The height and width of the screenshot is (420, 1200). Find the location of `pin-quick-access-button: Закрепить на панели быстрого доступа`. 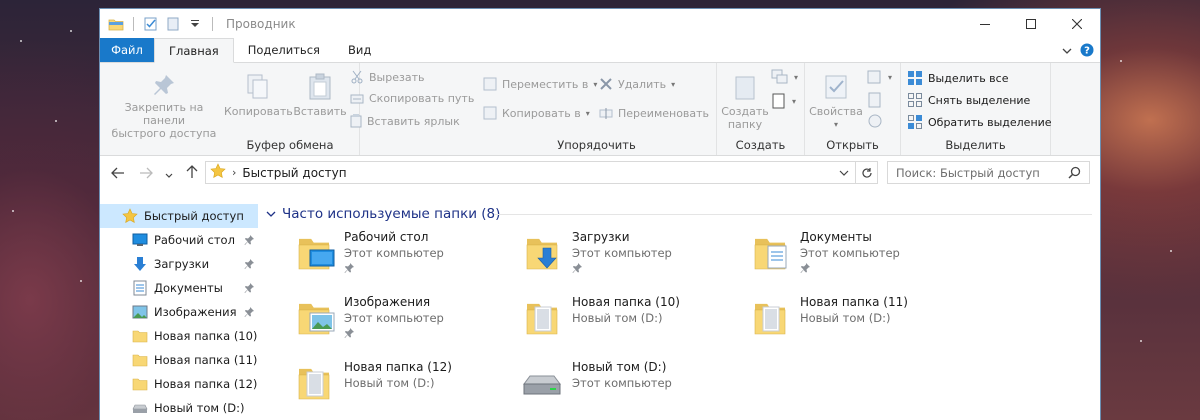

pin-quick-access-button: Закрепить на панели быстрого доступа is located at coordinates (164, 106).